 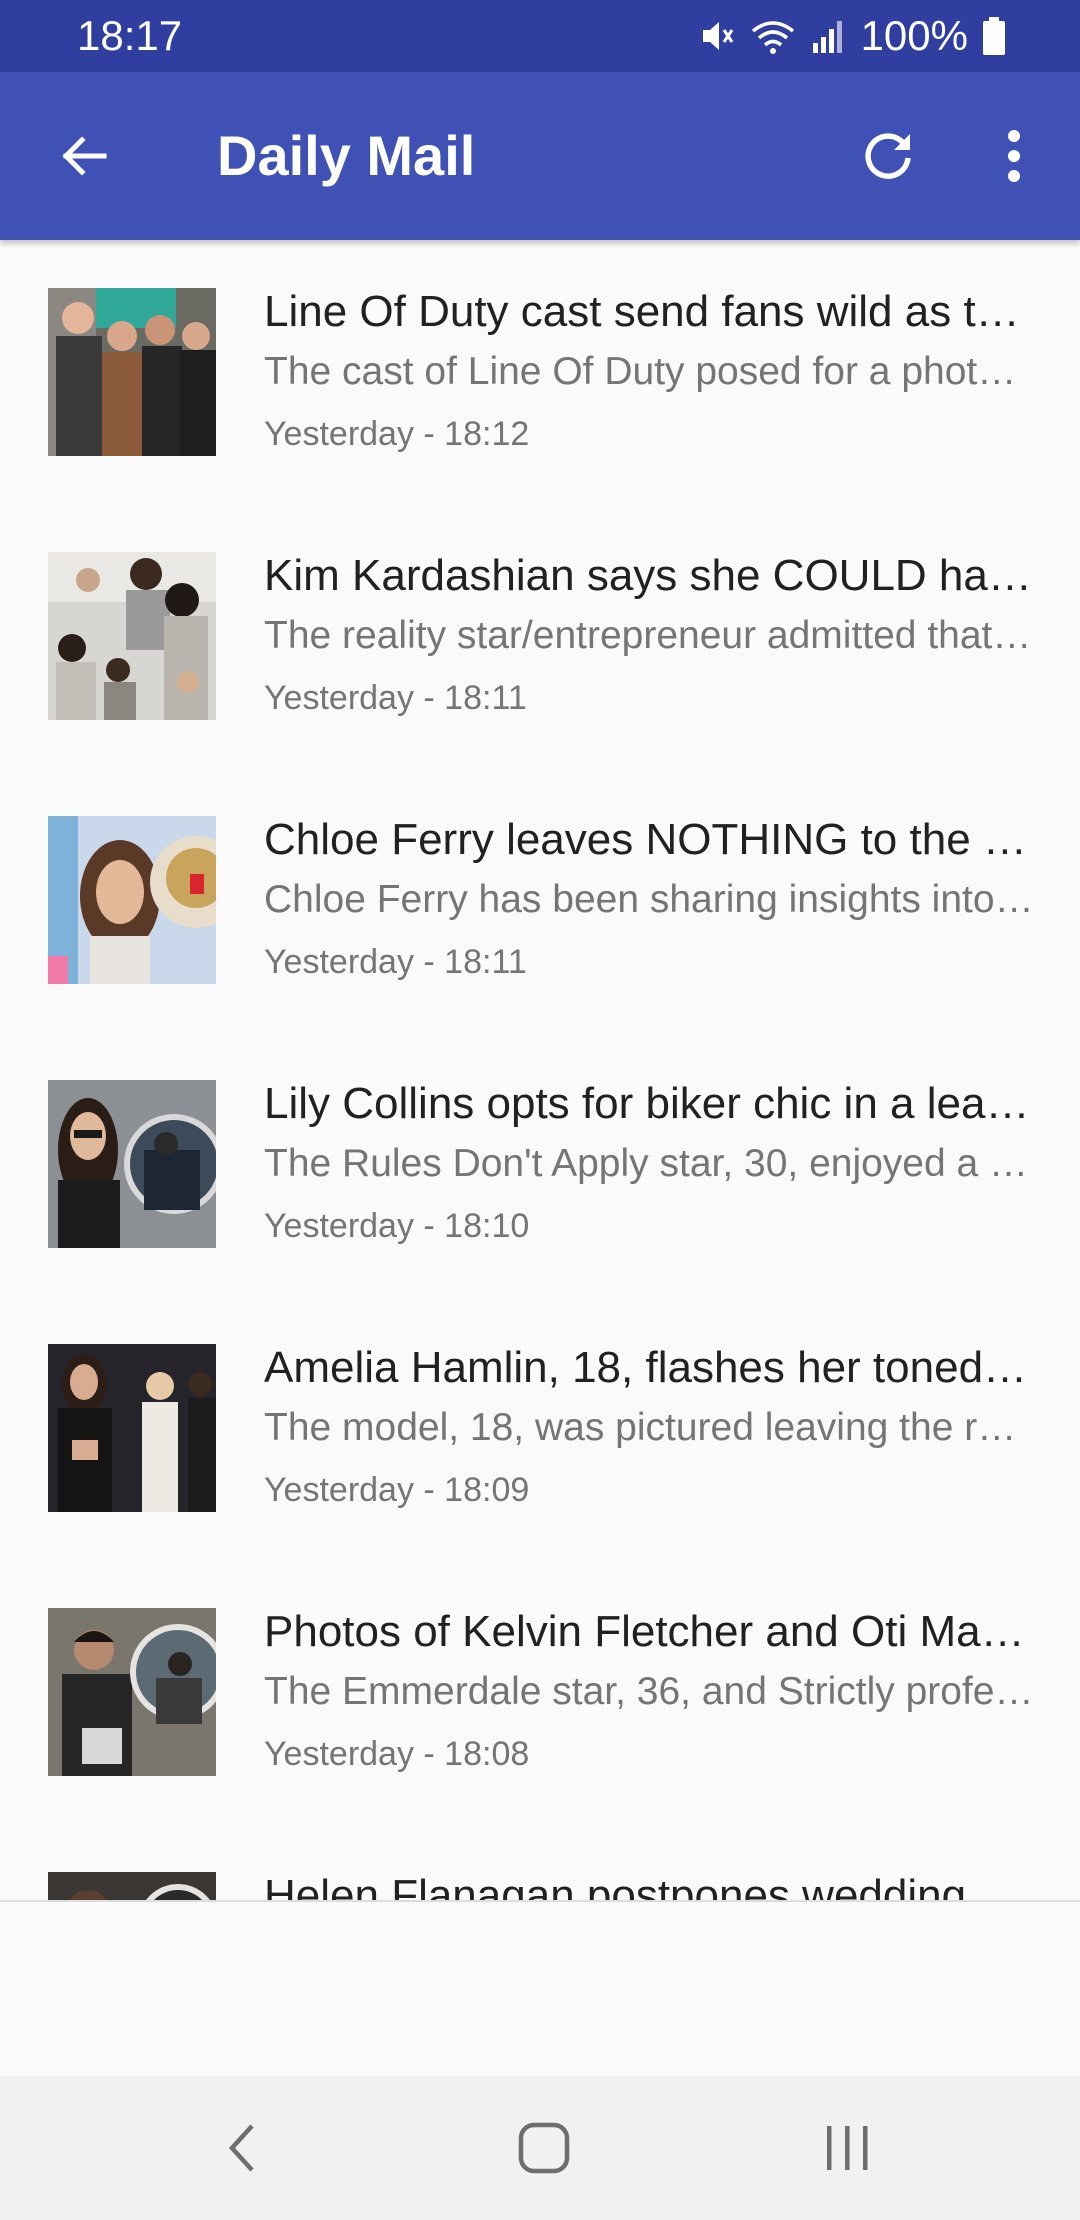 What do you see at coordinates (615, 1885) in the screenshot?
I see `article-headline: Helen Flanagan postpones wedding` at bounding box center [615, 1885].